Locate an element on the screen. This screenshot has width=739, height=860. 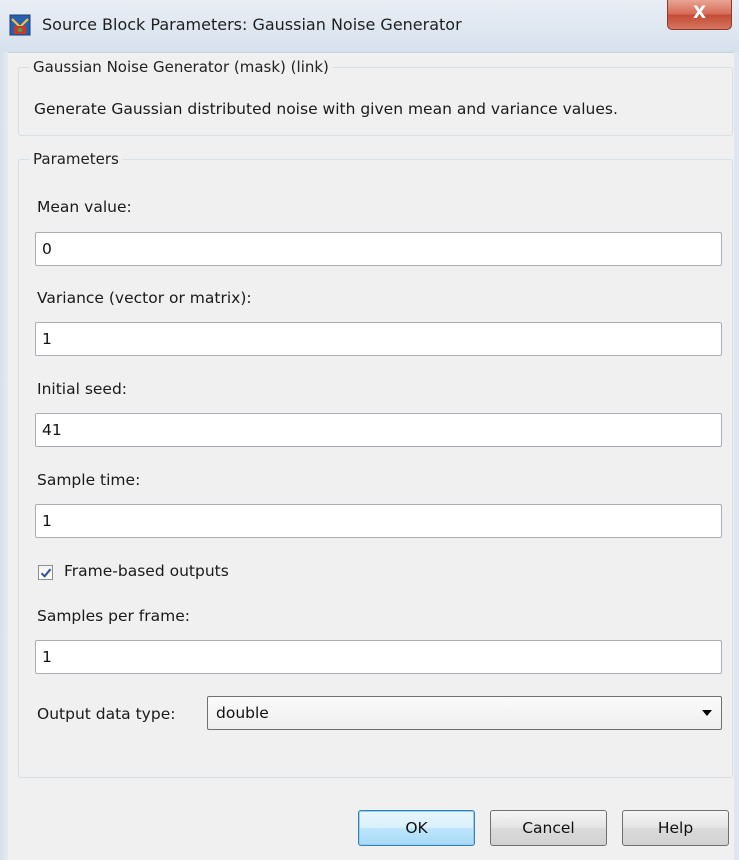
variance-text: 1 is located at coordinates (47, 339).